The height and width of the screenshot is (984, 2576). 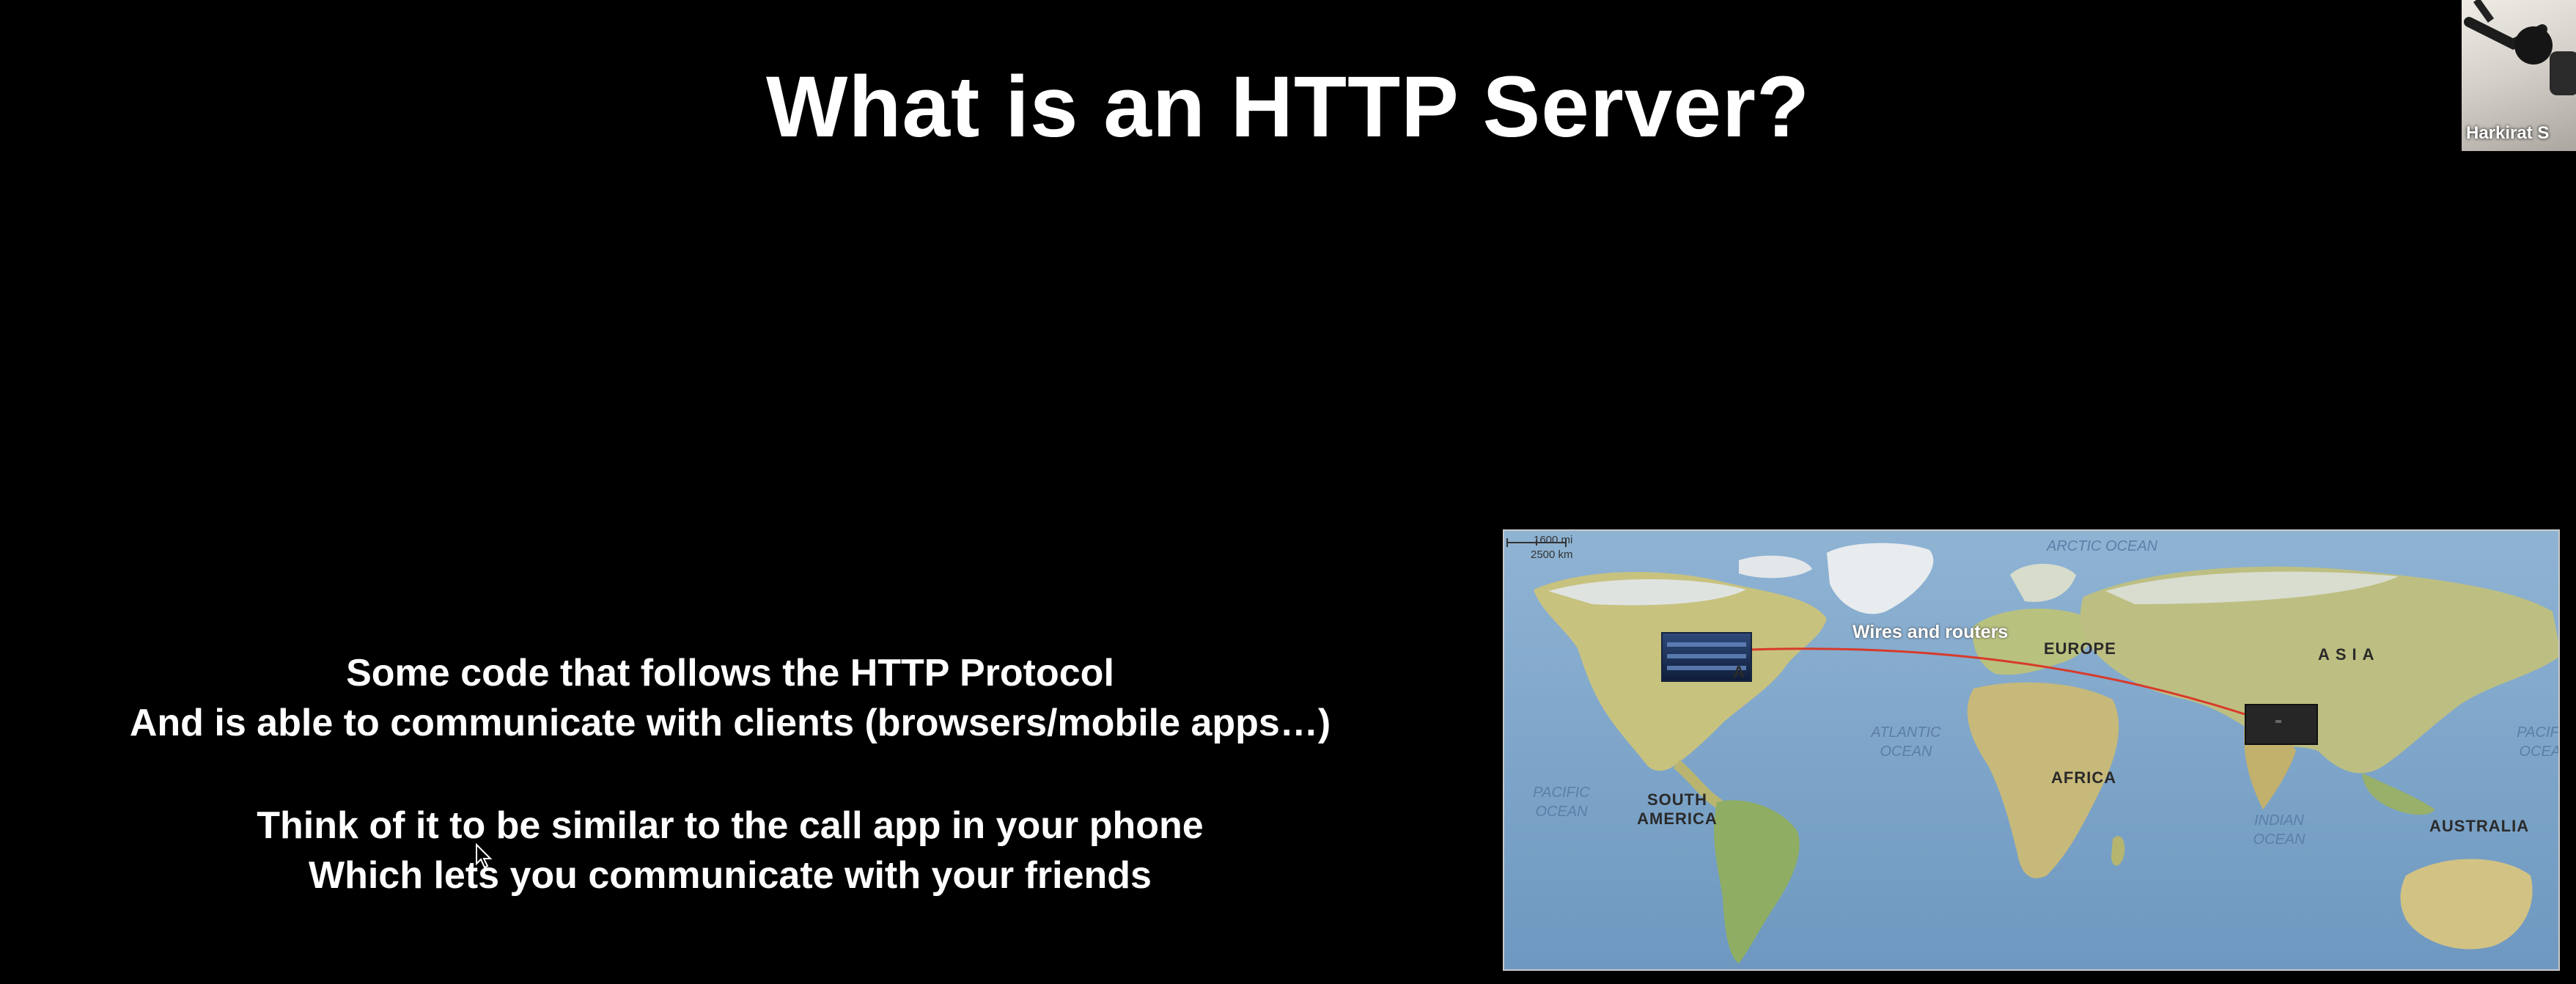 What do you see at coordinates (1553, 540) in the screenshot?
I see `scale-miles-label: 1600 mi` at bounding box center [1553, 540].